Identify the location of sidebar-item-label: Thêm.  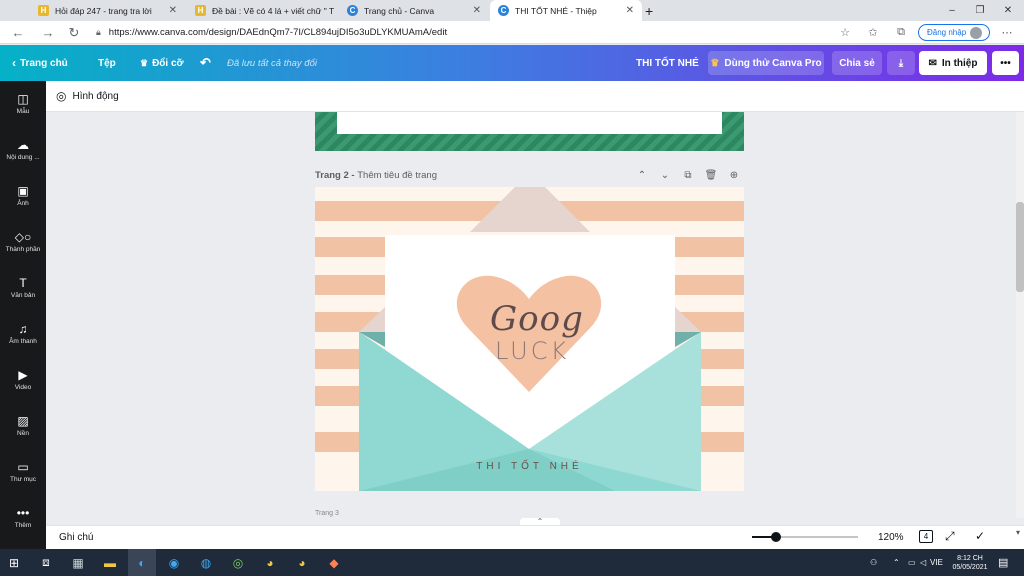
(23, 525).